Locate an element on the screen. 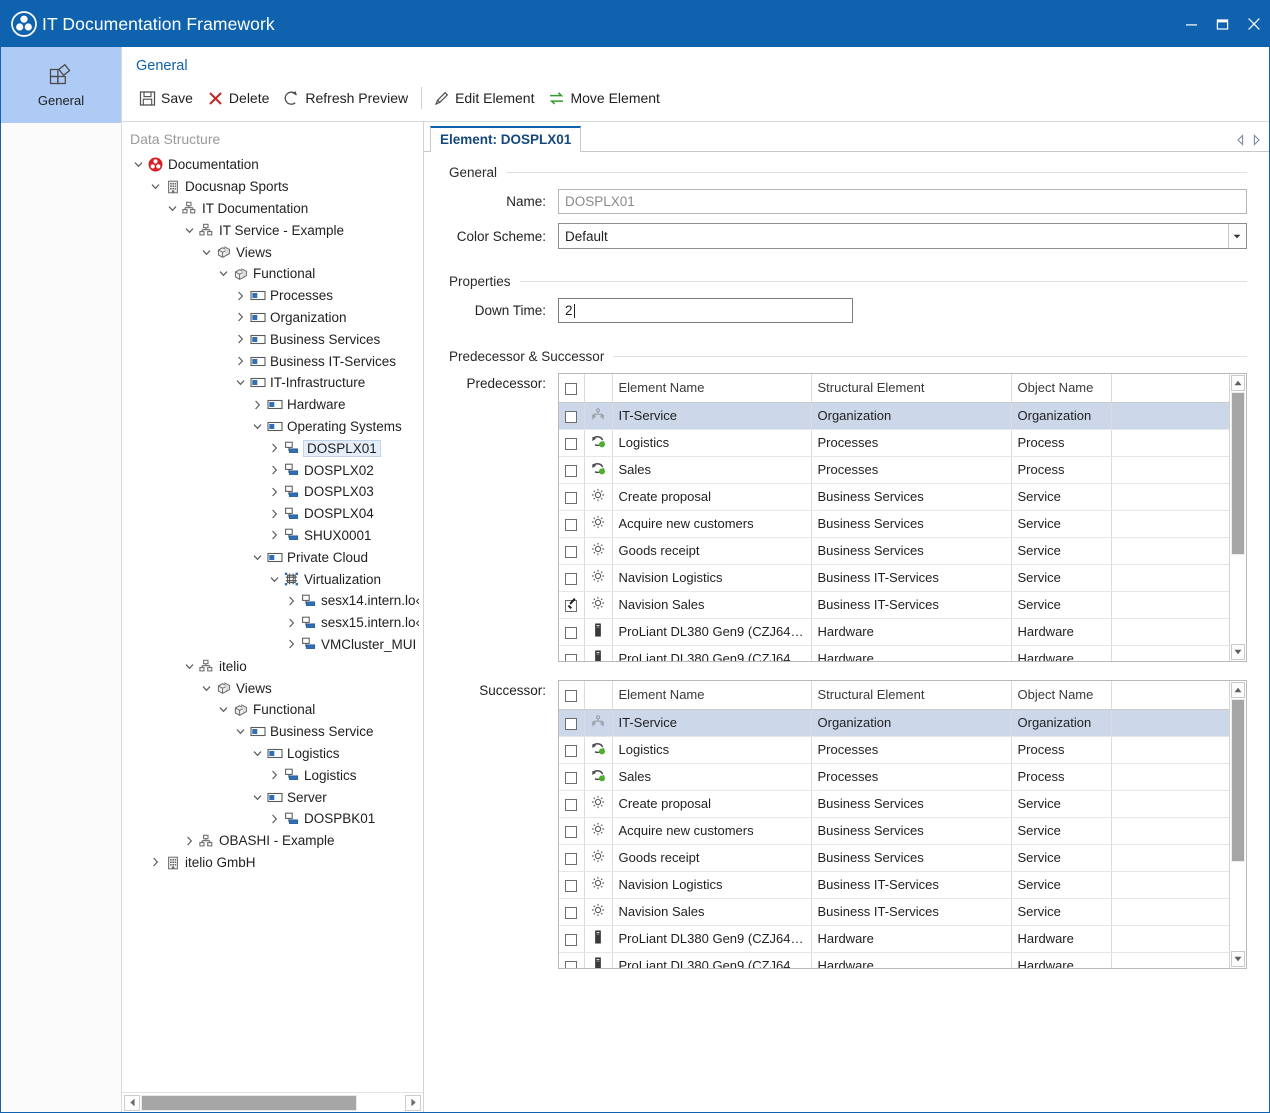 The height and width of the screenshot is (1113, 1270). tab-next-icon is located at coordinates (1256, 140).